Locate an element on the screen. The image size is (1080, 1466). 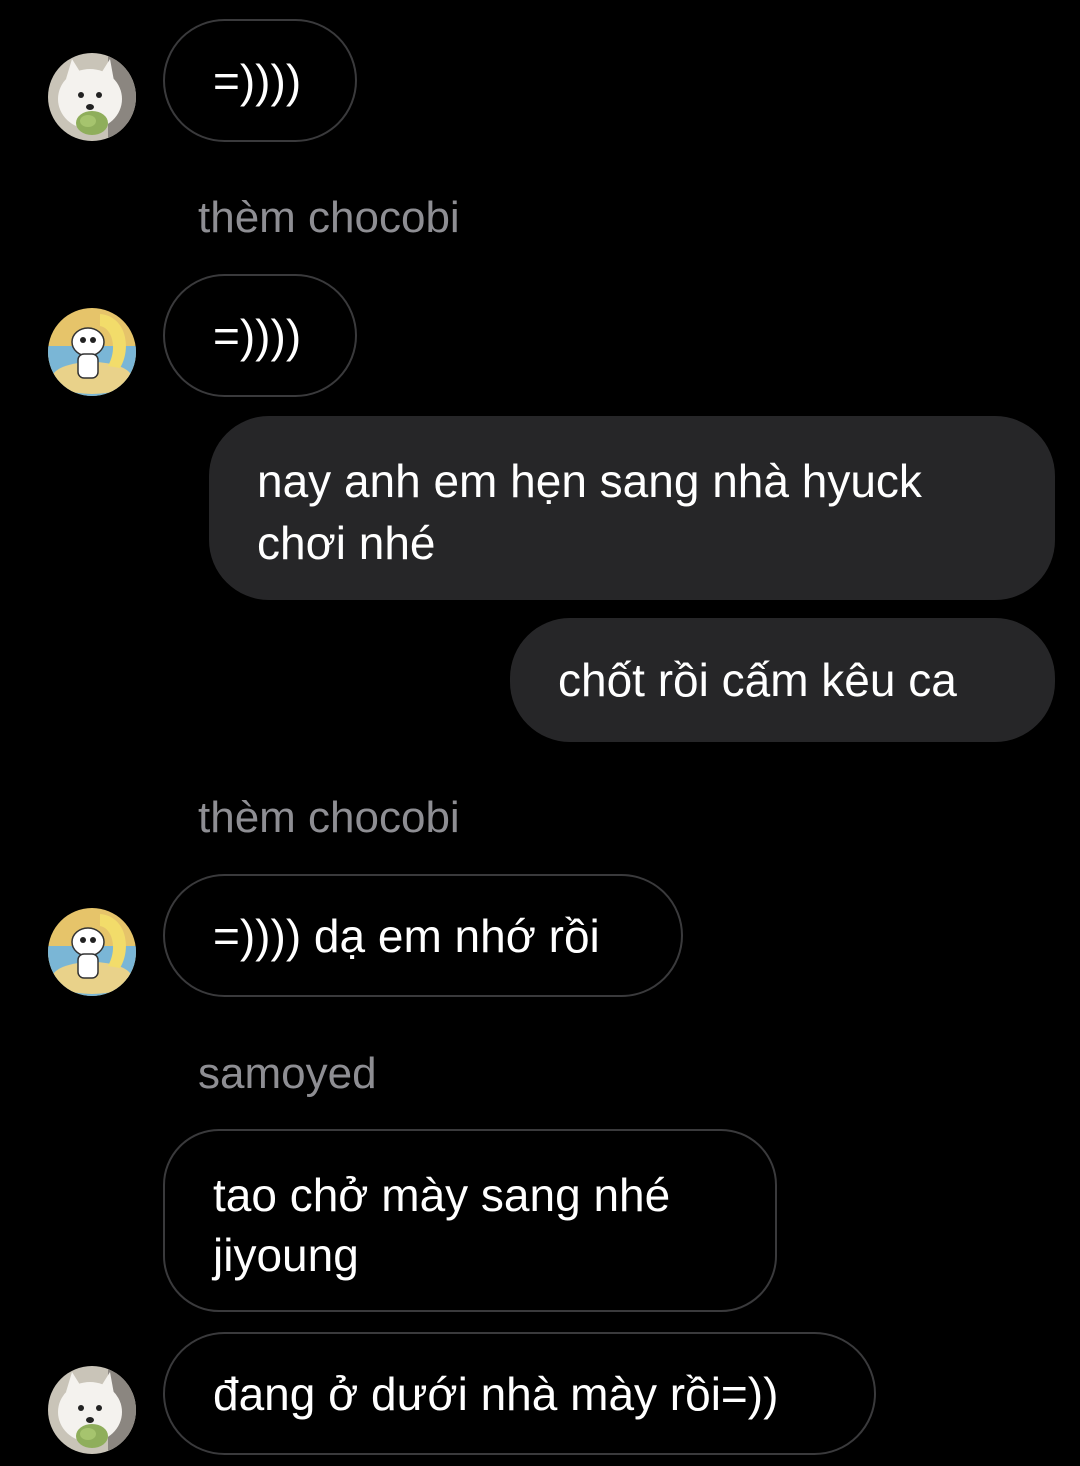
message-bubble-incoming: =)))) dạ em nhớ rồi is located at coordinates (423, 935).